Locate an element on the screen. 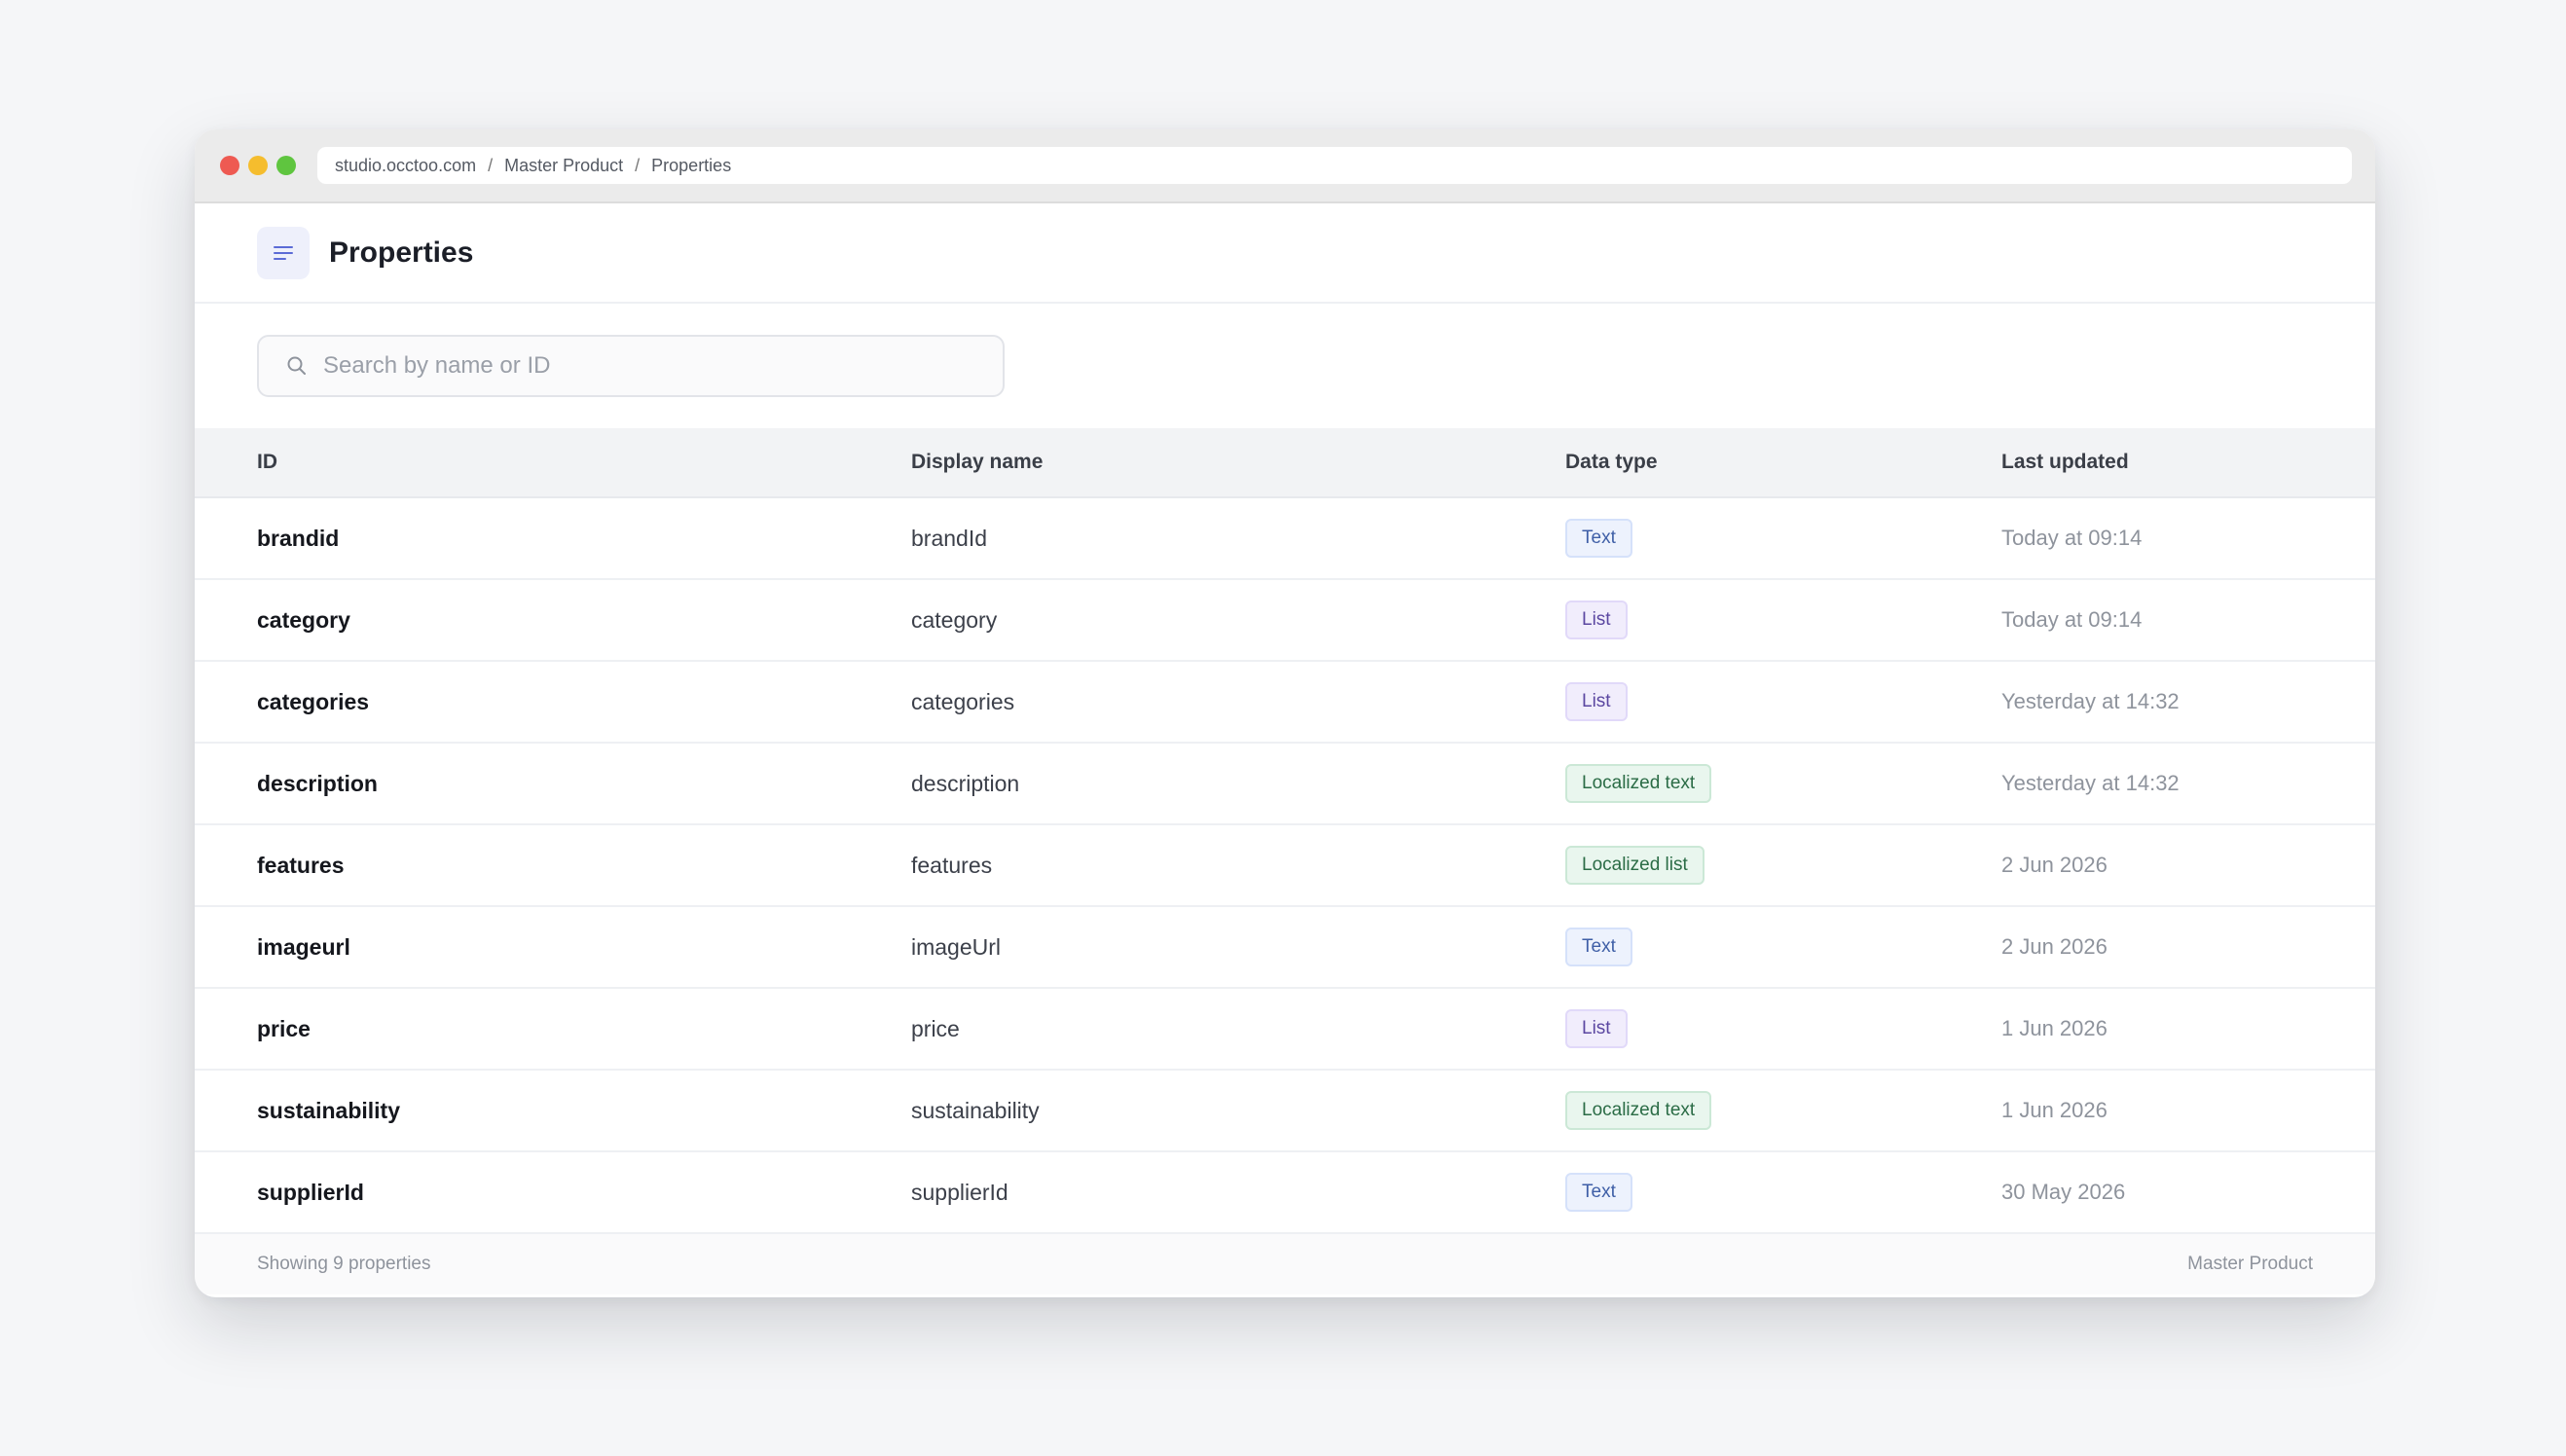 Image resolution: width=2566 pixels, height=1456 pixels. property-id: features is located at coordinates (584, 866).